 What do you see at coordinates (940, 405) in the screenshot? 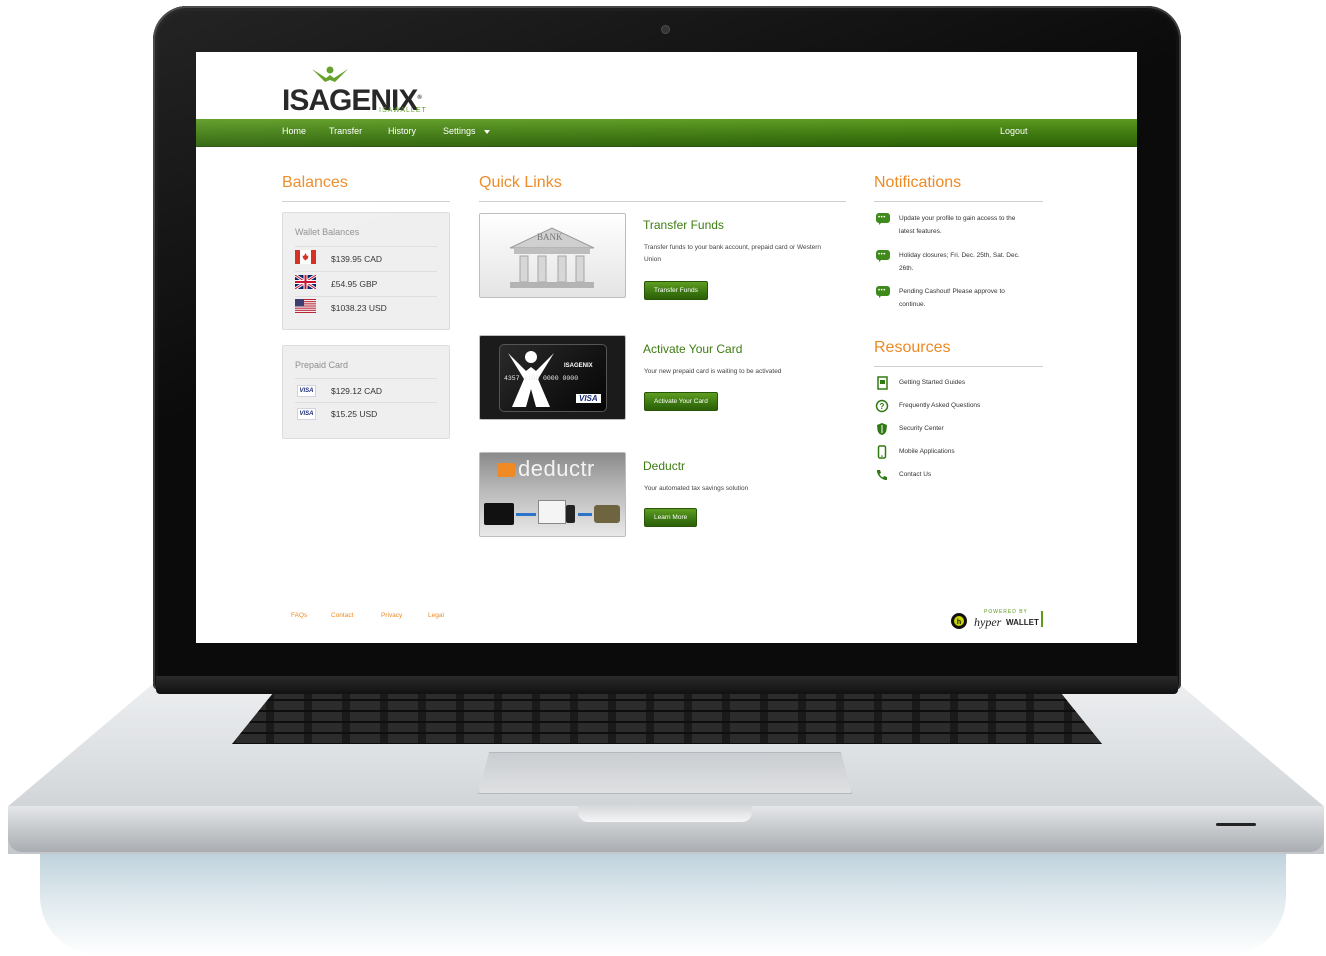
I see `resource-label: Frequently Asked Questions` at bounding box center [940, 405].